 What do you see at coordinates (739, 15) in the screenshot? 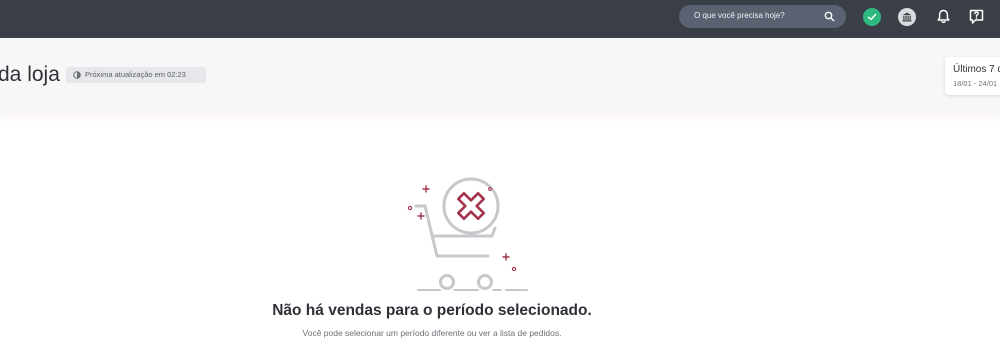
I see `search-placeholder: O que você precisa hoje?` at bounding box center [739, 15].